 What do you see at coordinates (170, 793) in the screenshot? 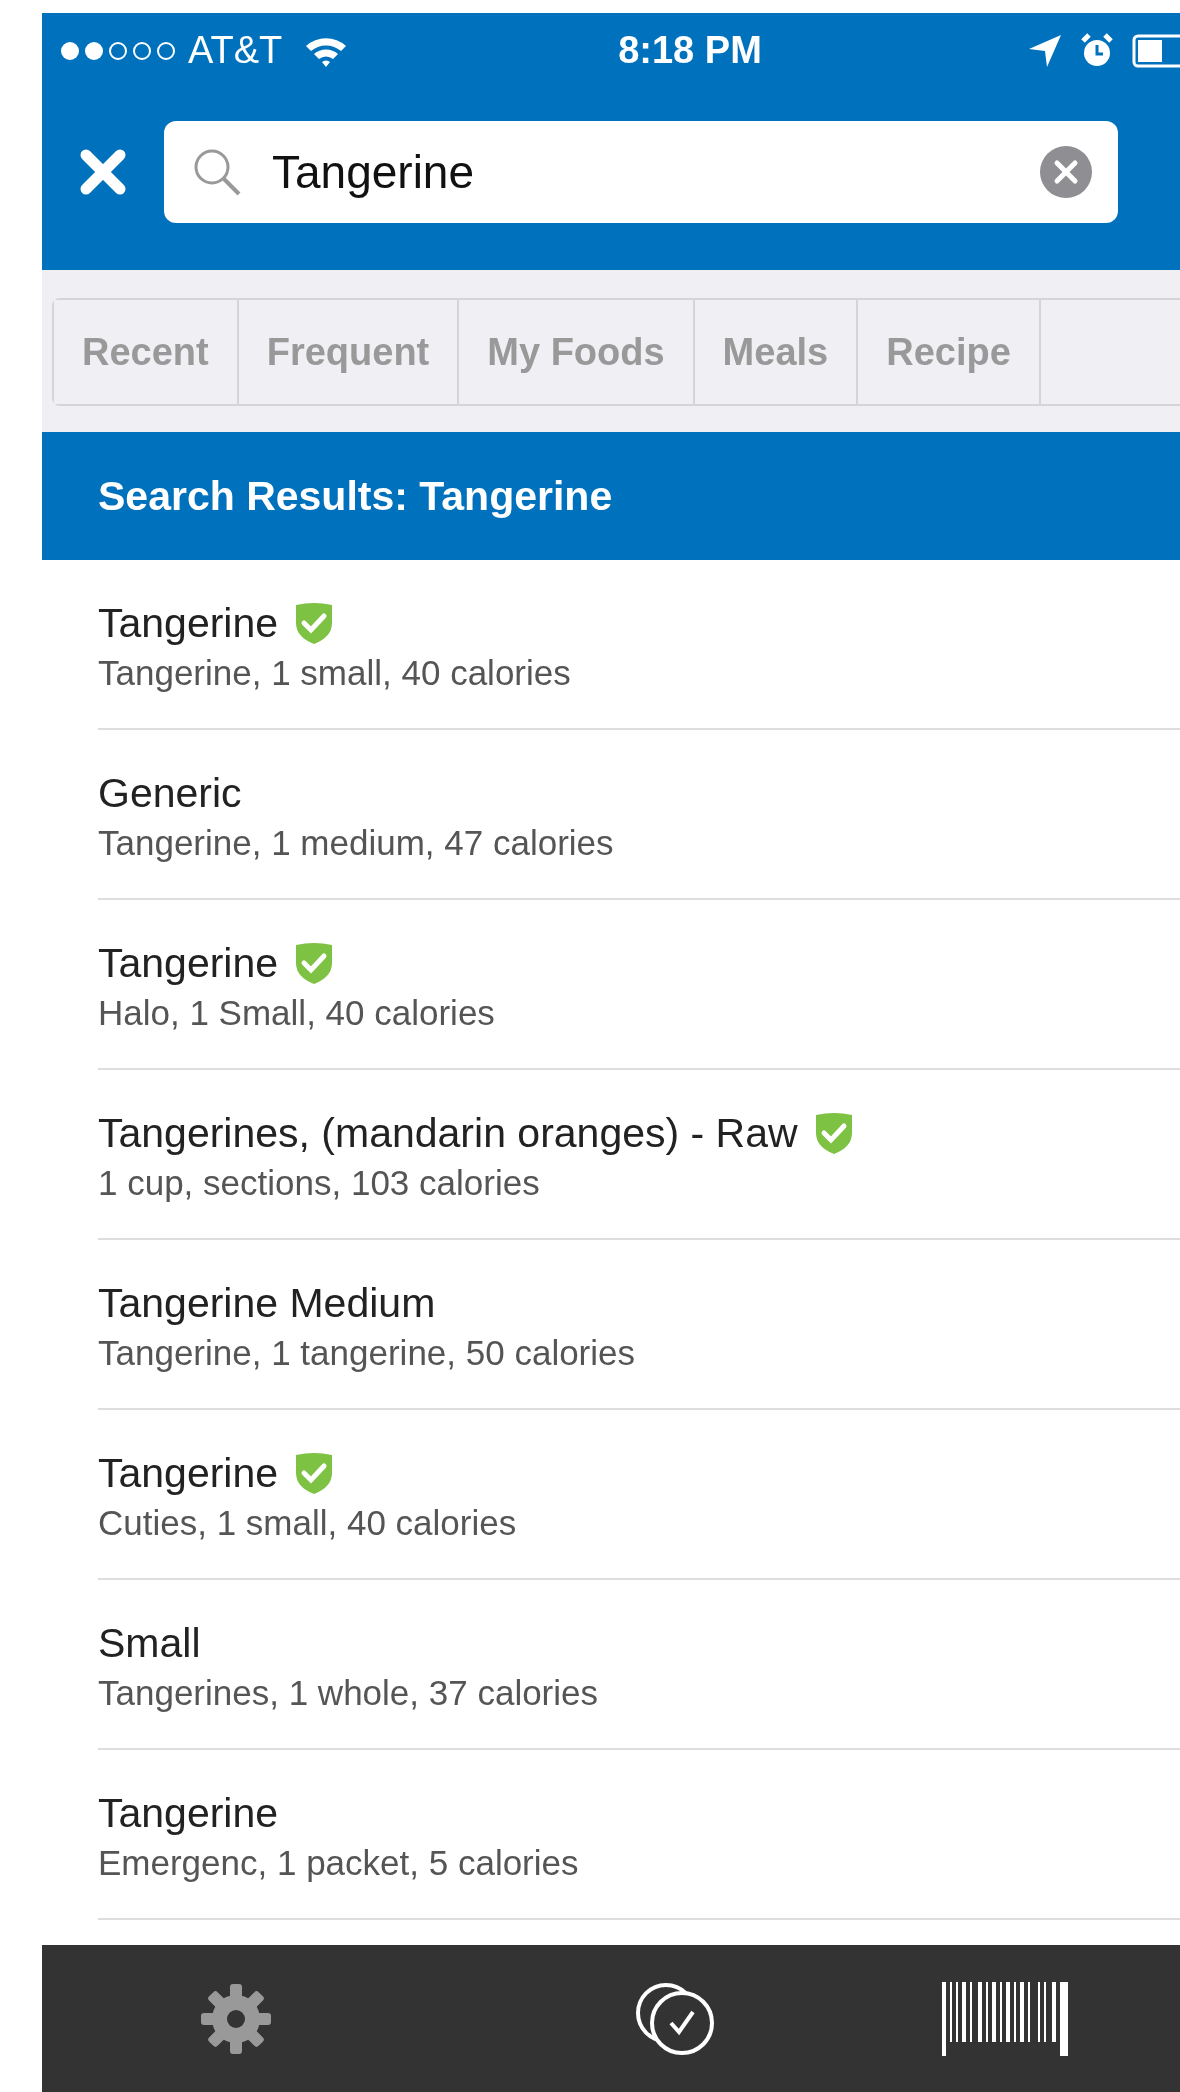
I see `result-title: Generic` at bounding box center [170, 793].